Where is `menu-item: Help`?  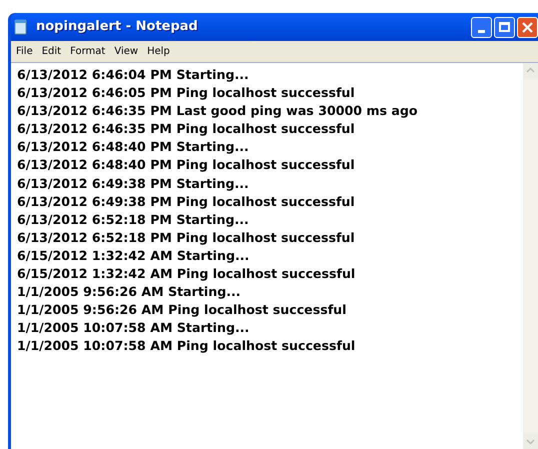 menu-item: Help is located at coordinates (158, 51).